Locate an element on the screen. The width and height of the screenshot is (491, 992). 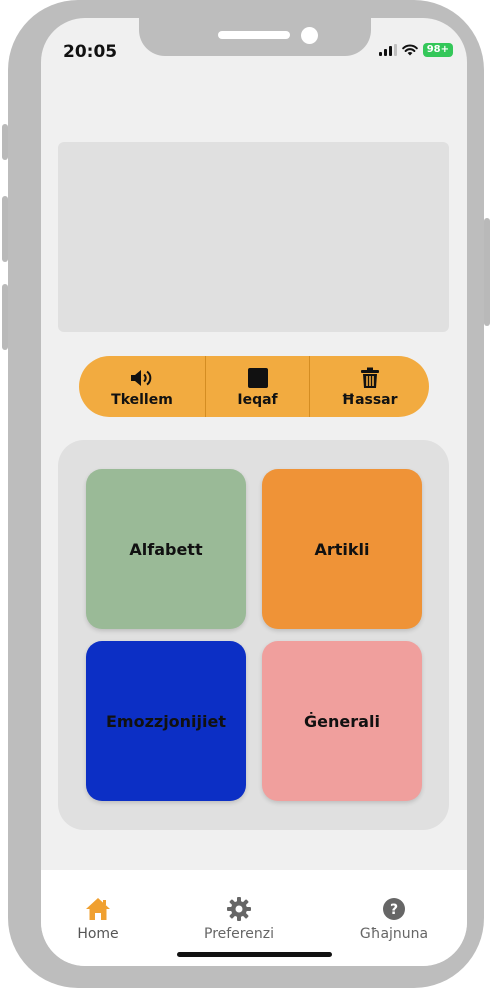
wifi-icon is located at coordinates (409, 50).